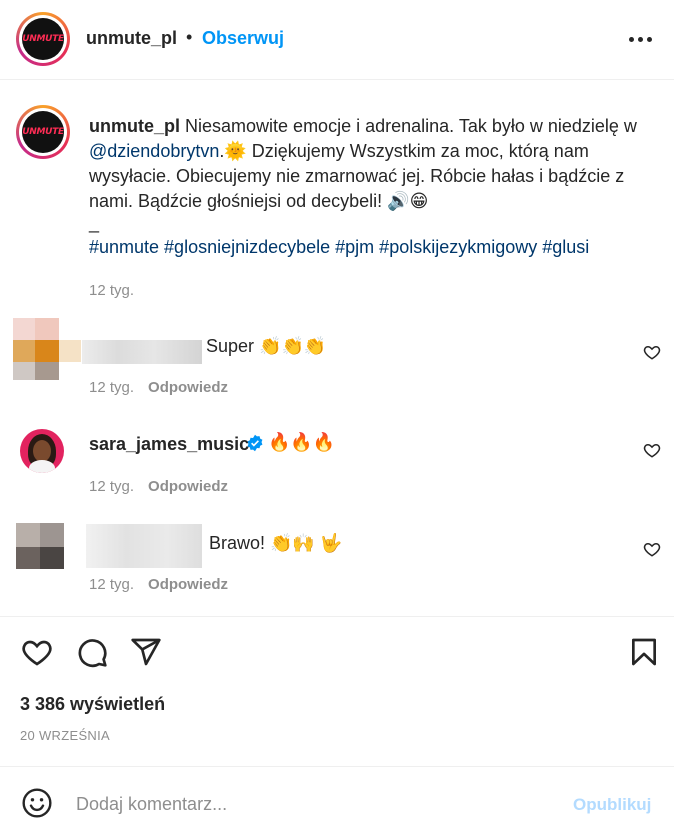  Describe the element at coordinates (65, 735) in the screenshot. I see `post-date: 20 WRZEŚNIA` at that location.